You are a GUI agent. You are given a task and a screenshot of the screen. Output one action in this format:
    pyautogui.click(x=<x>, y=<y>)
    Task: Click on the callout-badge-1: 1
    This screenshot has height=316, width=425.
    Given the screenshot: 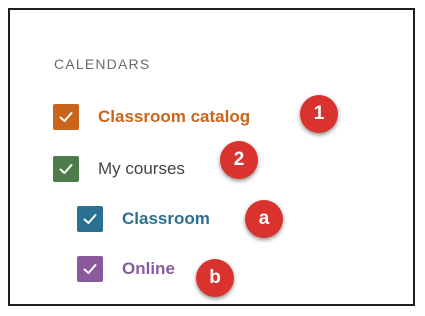 What is the action you would take?
    pyautogui.click(x=319, y=114)
    